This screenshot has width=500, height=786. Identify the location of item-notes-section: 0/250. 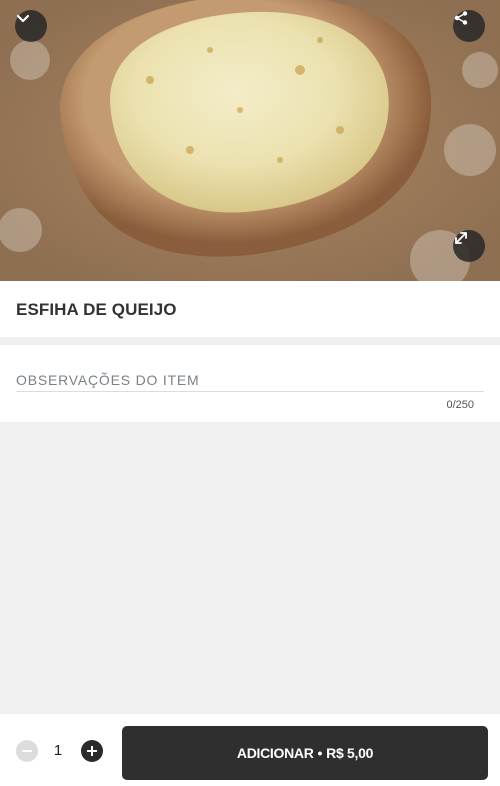
(250, 383).